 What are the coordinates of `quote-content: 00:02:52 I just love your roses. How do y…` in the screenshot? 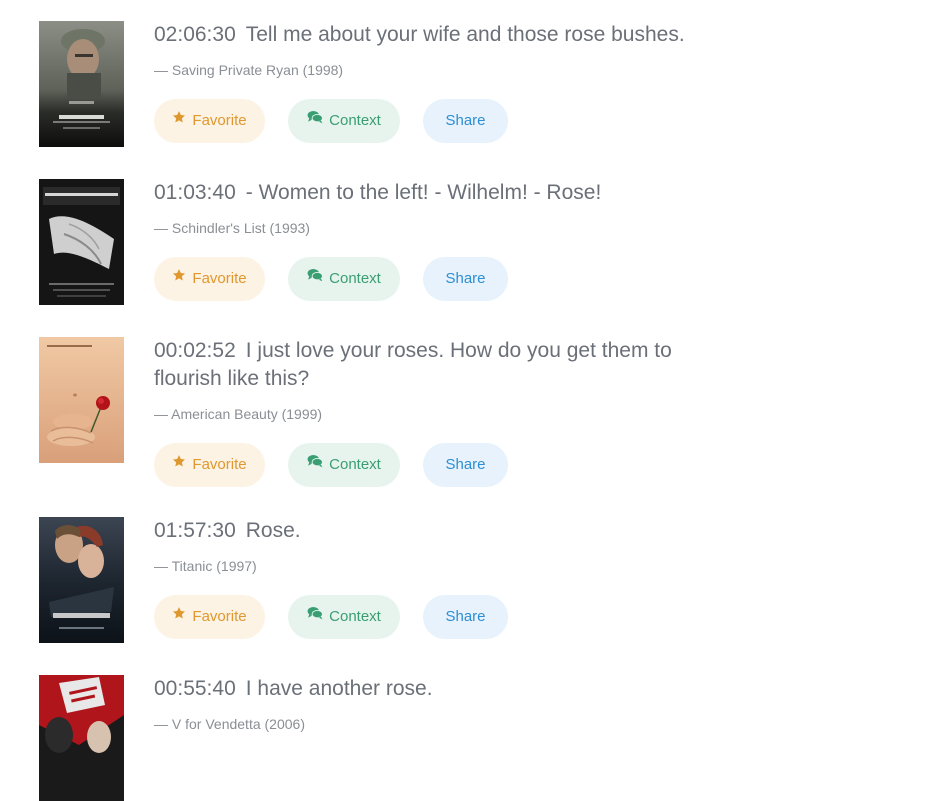 It's located at (444, 412).